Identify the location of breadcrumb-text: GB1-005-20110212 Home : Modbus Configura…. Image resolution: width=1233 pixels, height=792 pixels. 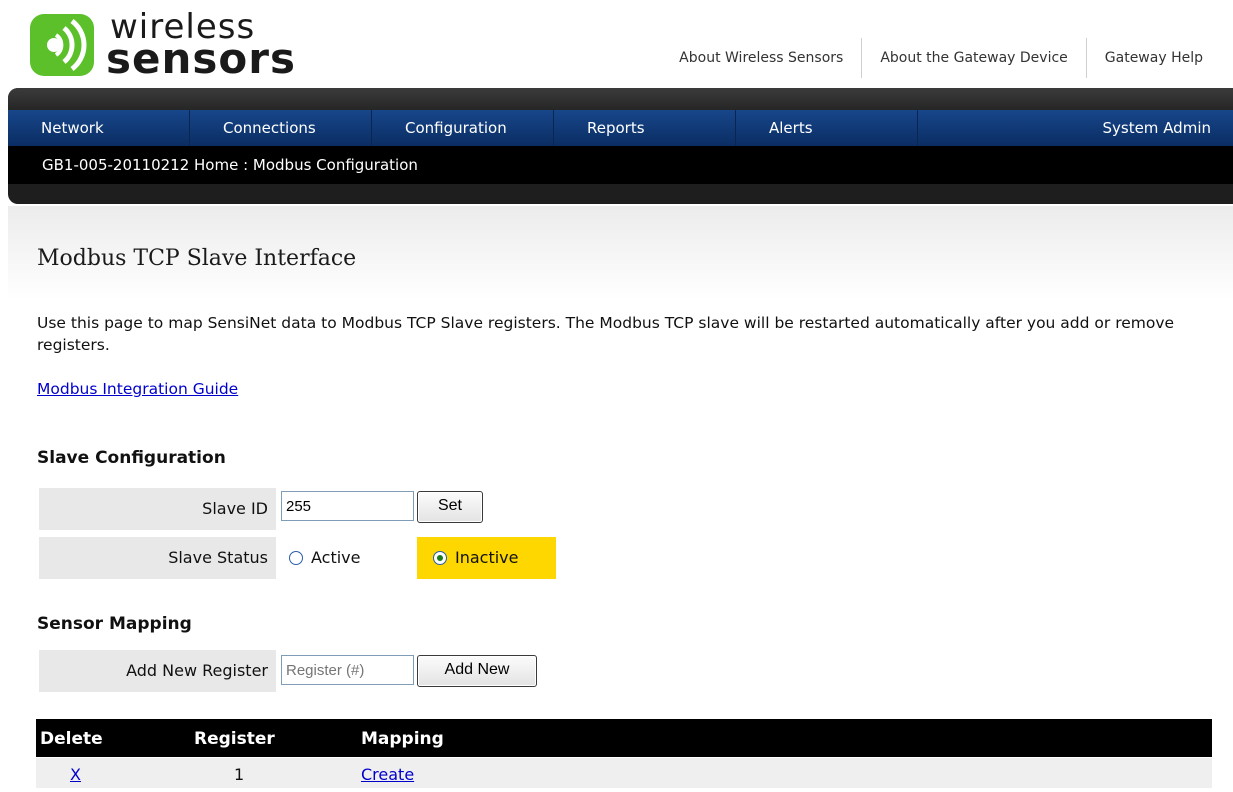
(230, 165).